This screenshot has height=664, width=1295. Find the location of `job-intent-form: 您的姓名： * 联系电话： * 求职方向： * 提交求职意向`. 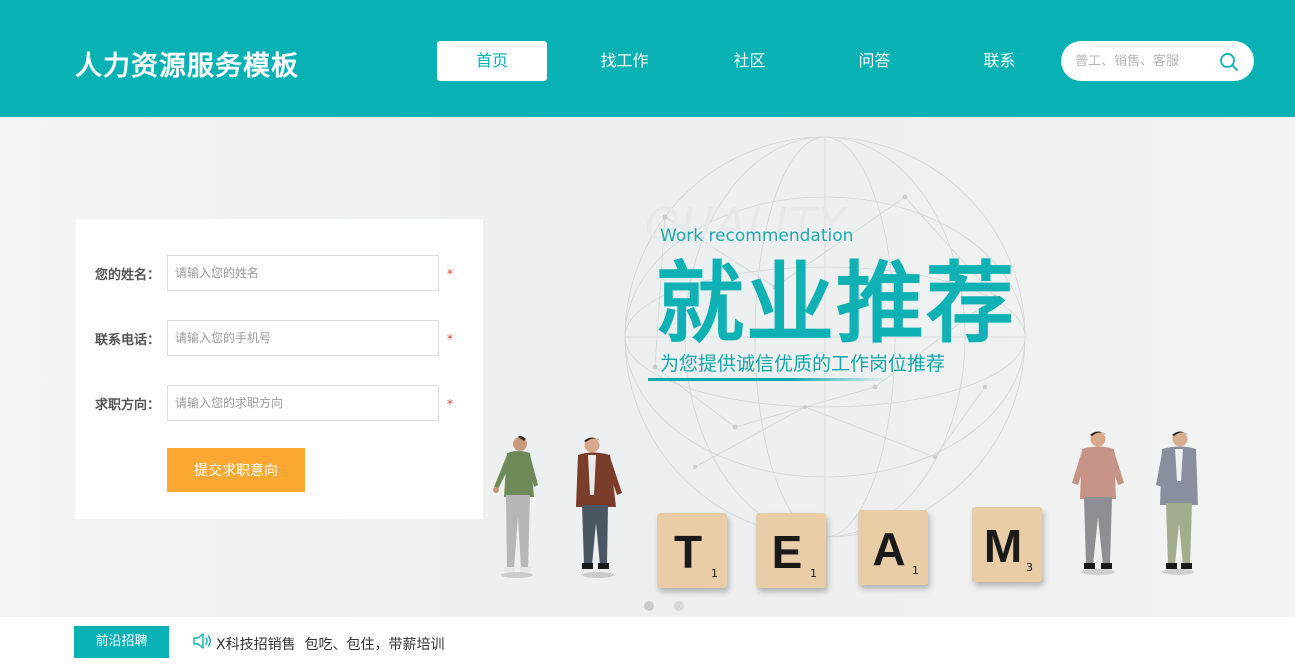

job-intent-form: 您的姓名： * 联系电话： * 求职方向： * 提交求职意向 is located at coordinates (279, 369).